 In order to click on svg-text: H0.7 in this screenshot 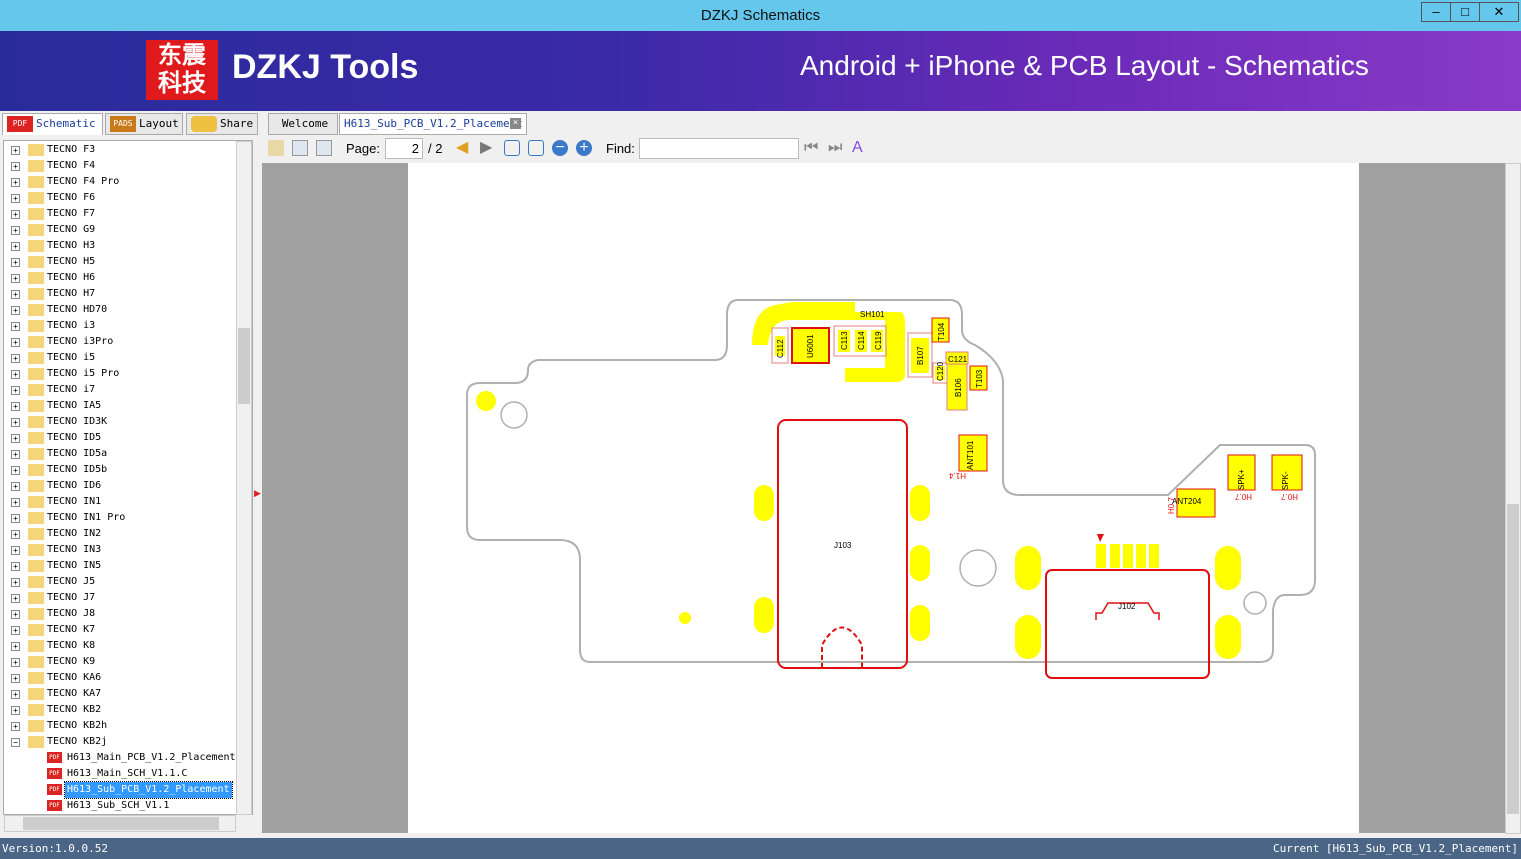, I will do `click(1289, 496)`.